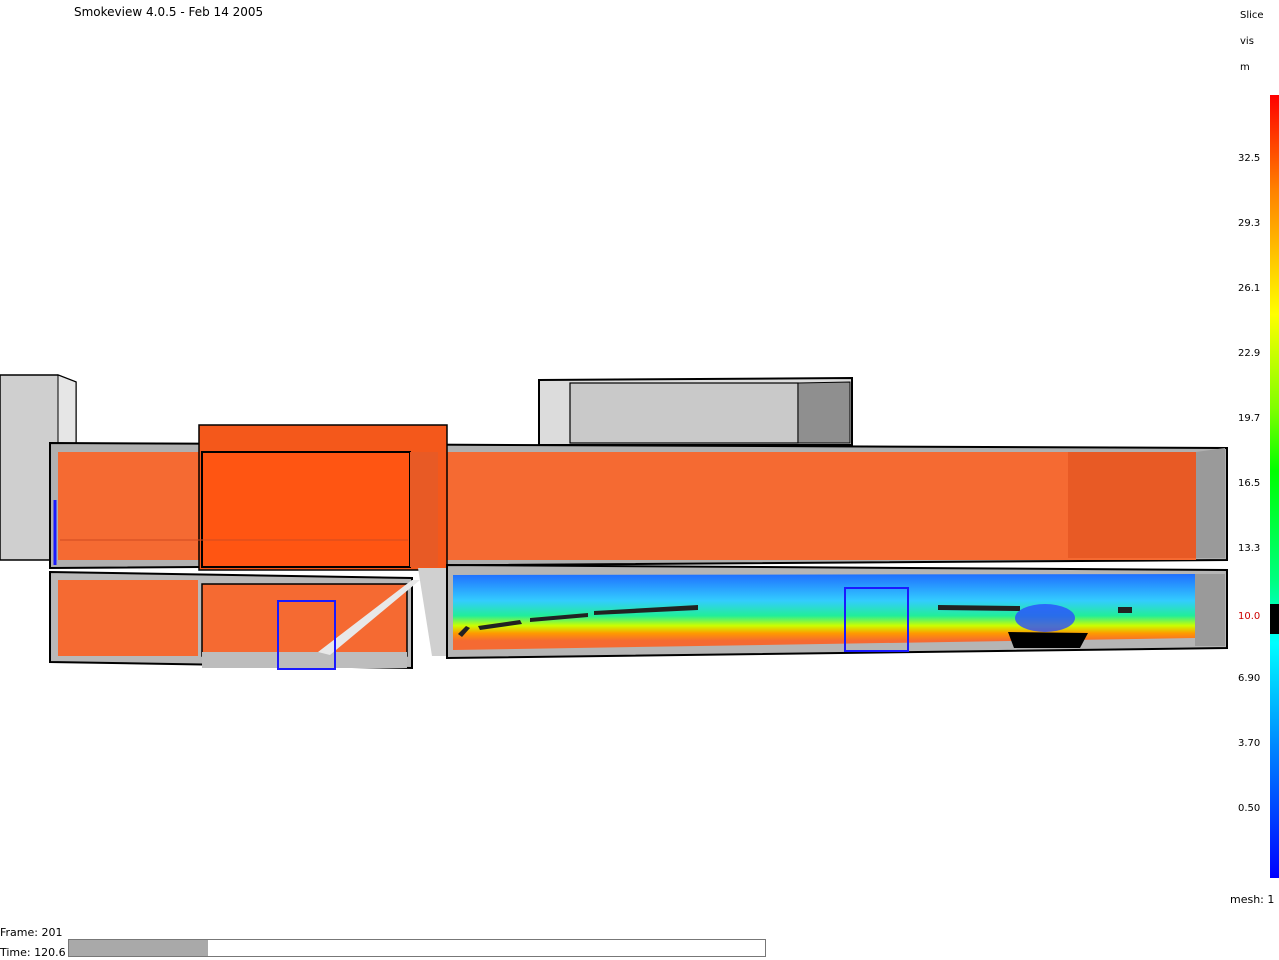  What do you see at coordinates (1249, 223) in the screenshot?
I see `colorbar-tick: 29.3` at bounding box center [1249, 223].